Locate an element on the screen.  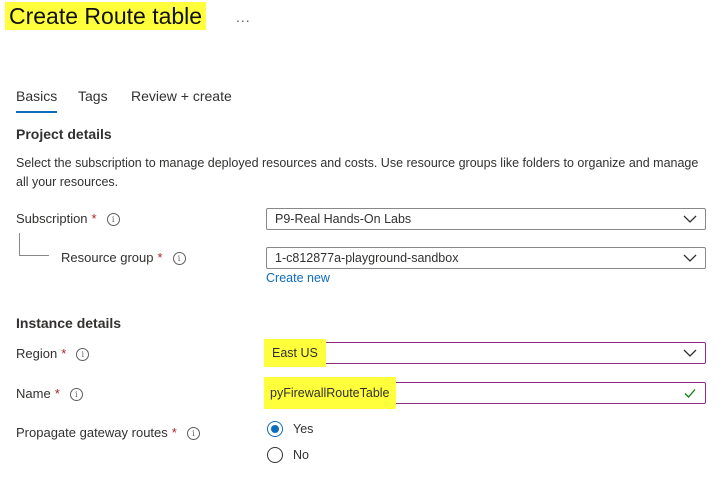
checkmark-icon is located at coordinates (690, 393).